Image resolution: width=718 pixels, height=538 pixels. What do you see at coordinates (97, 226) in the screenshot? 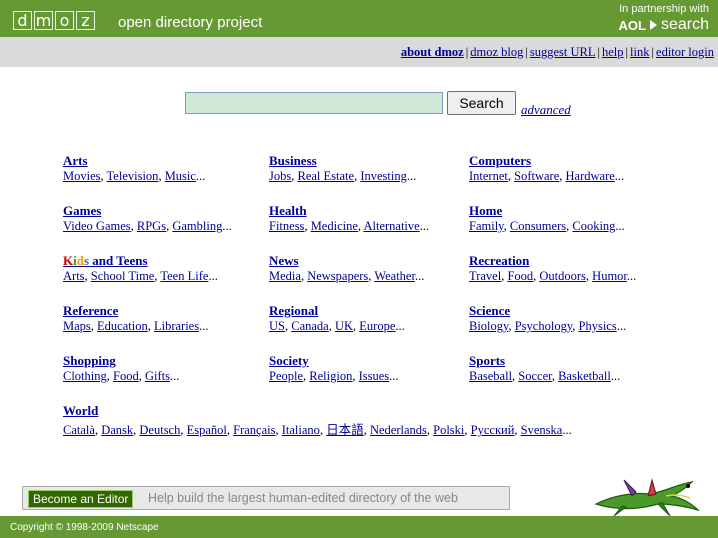
I see `subcategory-link: Video Games` at bounding box center [97, 226].